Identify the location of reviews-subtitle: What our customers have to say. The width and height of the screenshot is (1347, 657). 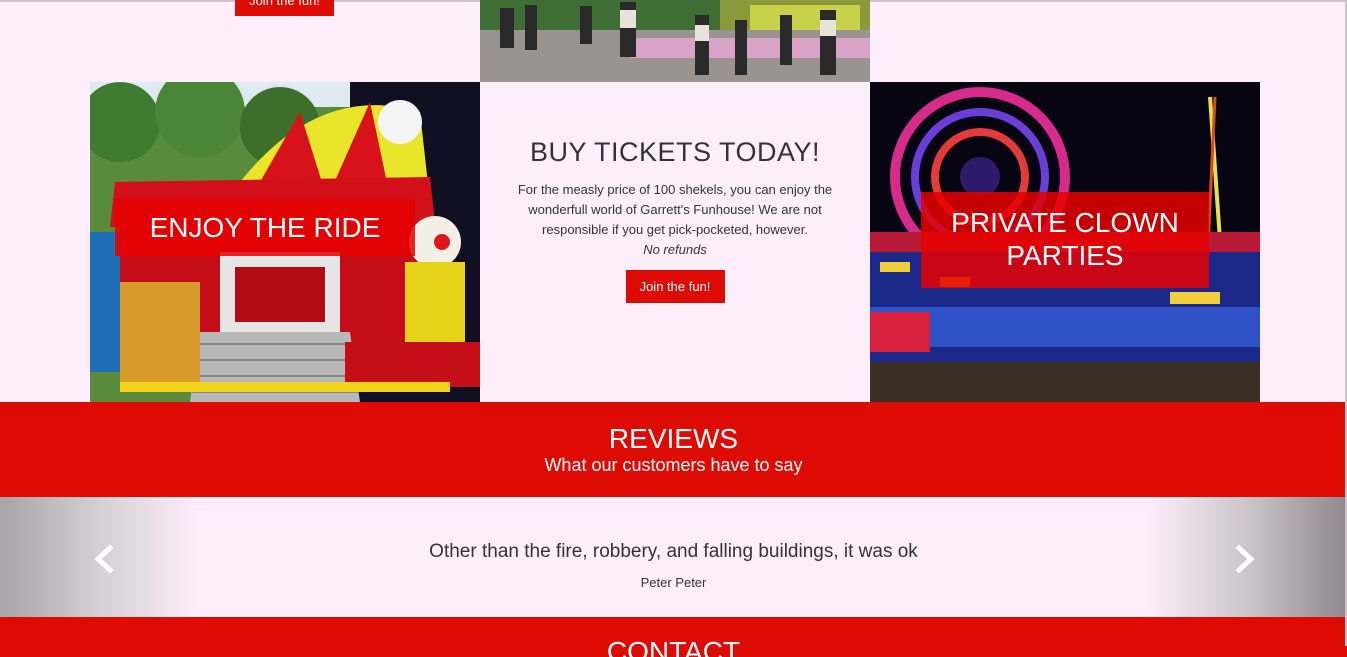
(673, 465).